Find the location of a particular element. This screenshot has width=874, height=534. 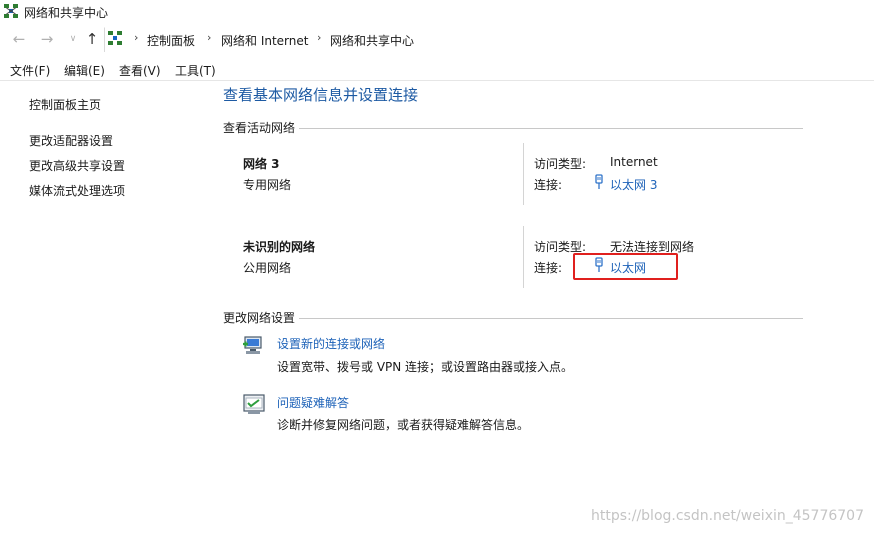

menu-edit: 编辑(E) is located at coordinates (84, 70).